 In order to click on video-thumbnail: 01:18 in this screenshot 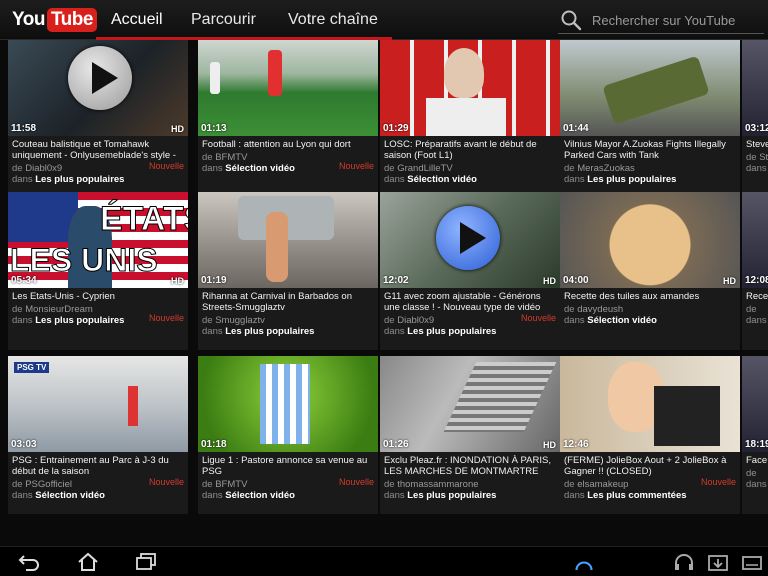, I will do `click(288, 404)`.